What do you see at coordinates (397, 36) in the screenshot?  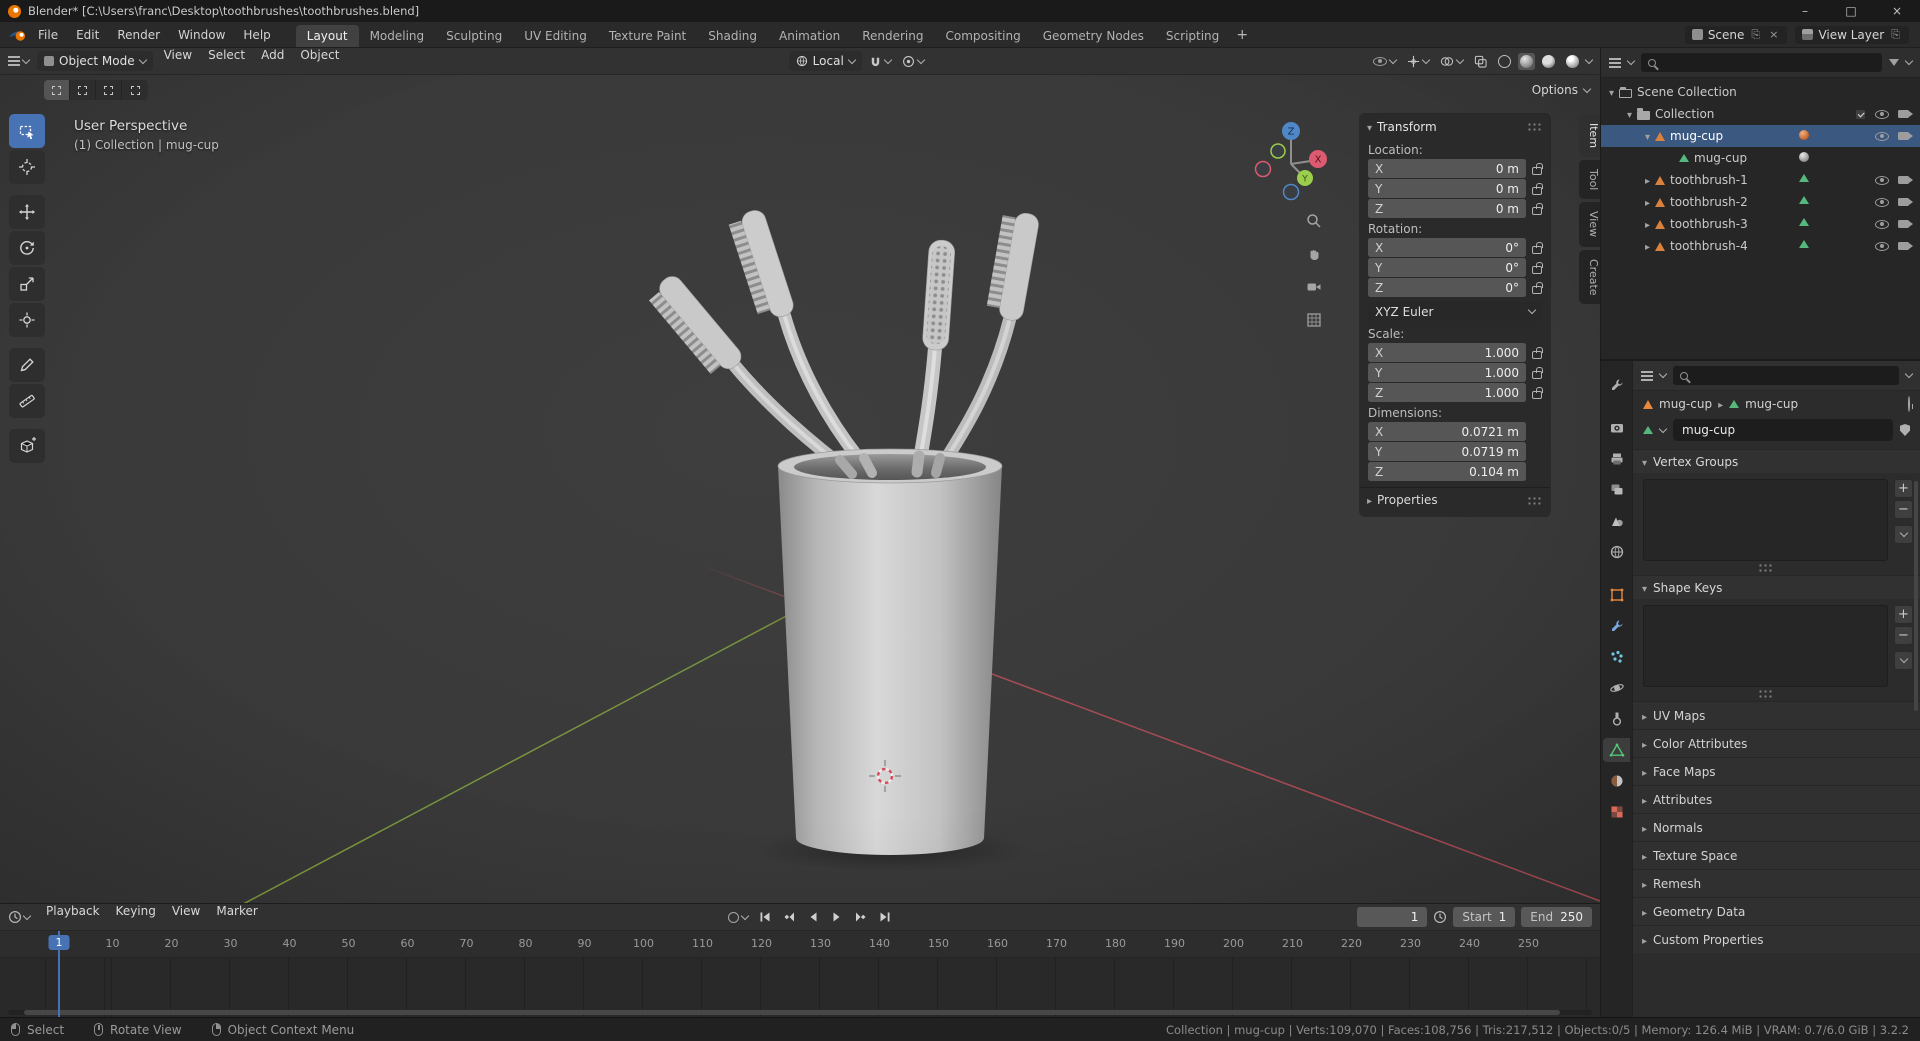 I see `workspace-tab: Modeling` at bounding box center [397, 36].